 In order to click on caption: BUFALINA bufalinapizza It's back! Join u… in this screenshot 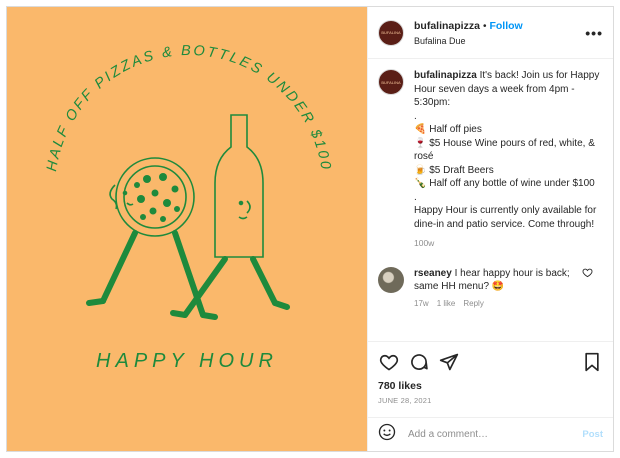, I will do `click(490, 160)`.